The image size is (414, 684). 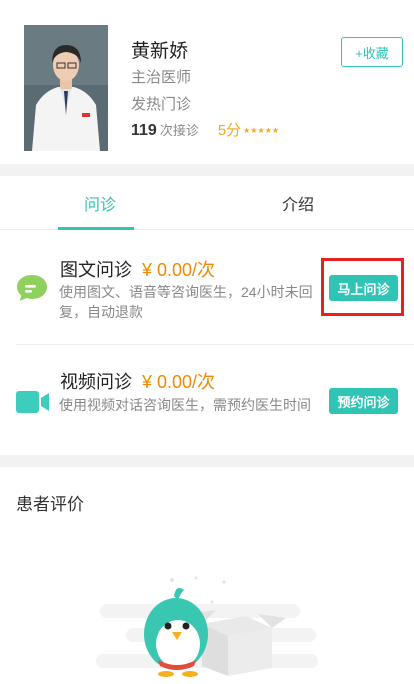 What do you see at coordinates (160, 51) in the screenshot?
I see `doctor-name: 黄新娇` at bounding box center [160, 51].